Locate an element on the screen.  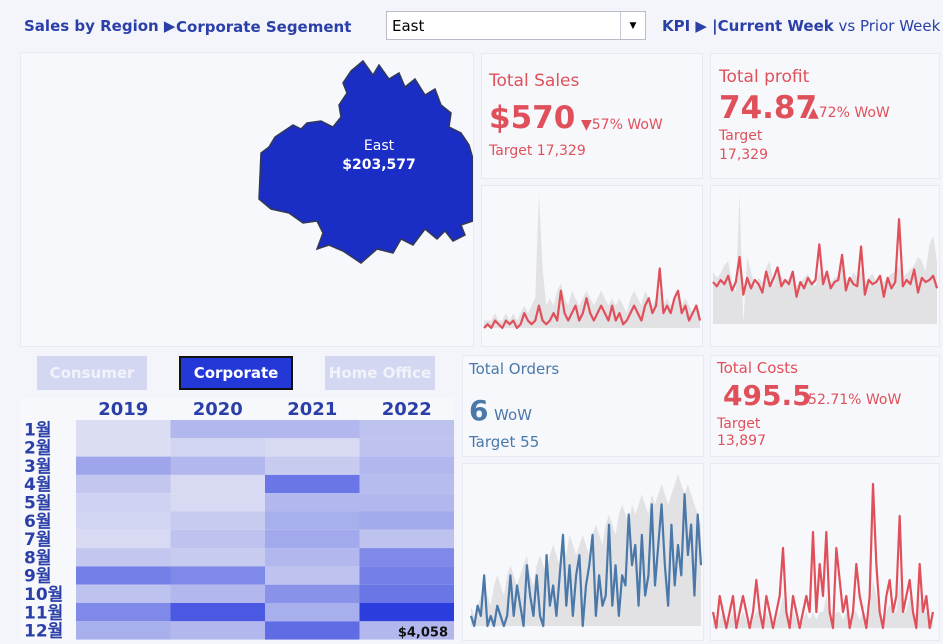
heatmap-year-label: 2019 is located at coordinates (123, 409).